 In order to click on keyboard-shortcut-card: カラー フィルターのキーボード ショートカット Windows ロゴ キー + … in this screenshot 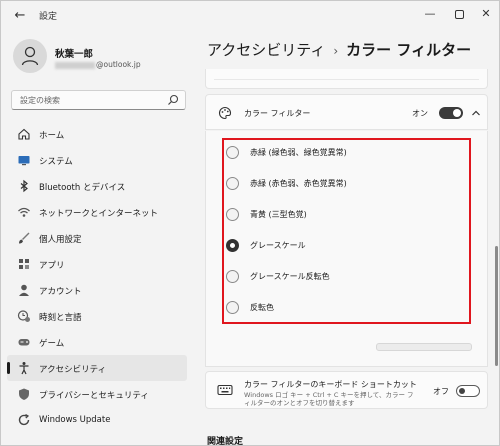, I will do `click(346, 390)`.